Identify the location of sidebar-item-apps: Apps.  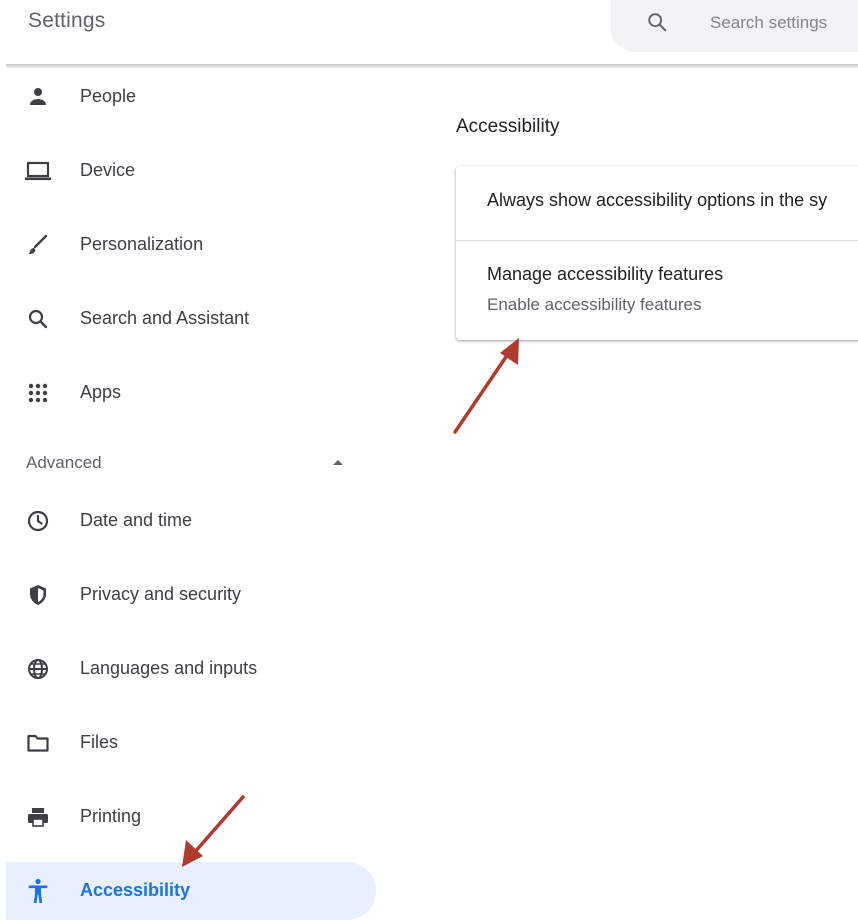
(191, 393).